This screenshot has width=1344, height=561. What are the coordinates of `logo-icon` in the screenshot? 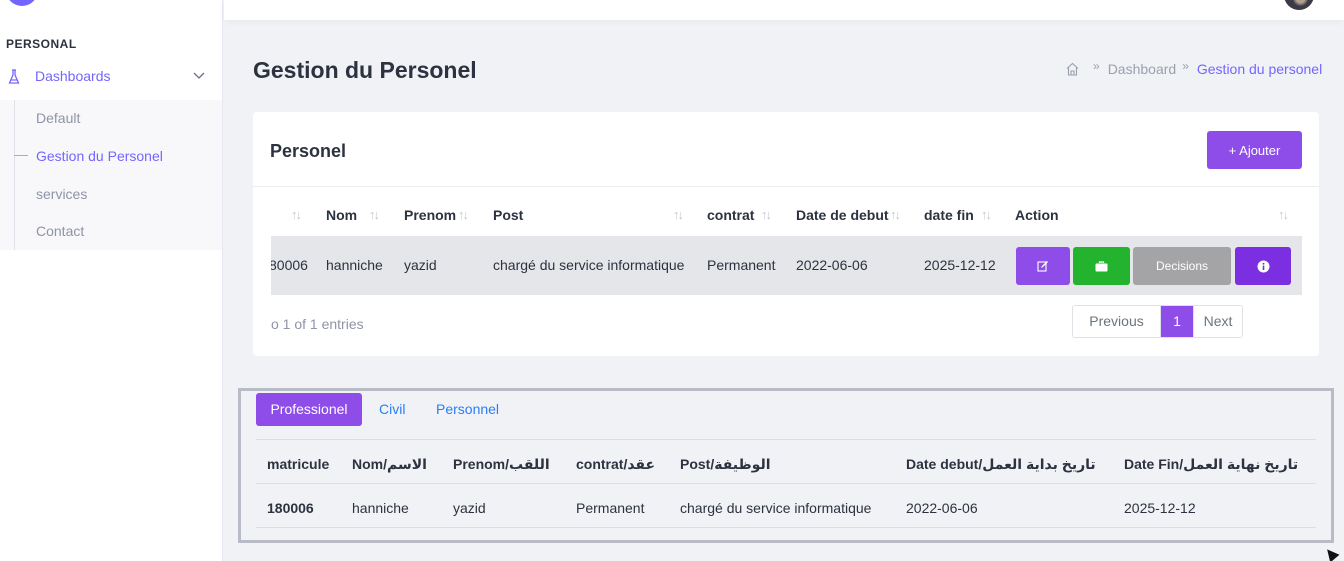 It's located at (22, 3).